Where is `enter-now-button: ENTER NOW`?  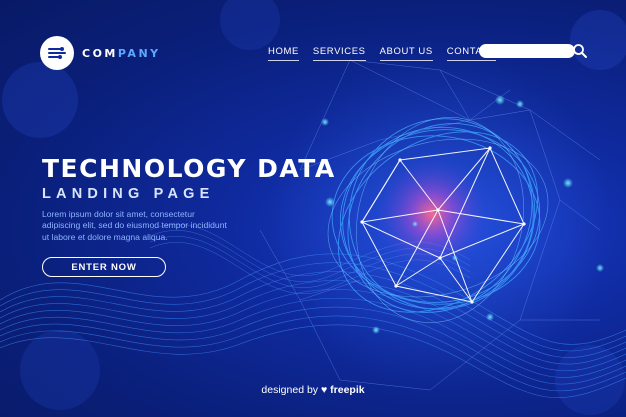
enter-now-button: ENTER NOW is located at coordinates (104, 267).